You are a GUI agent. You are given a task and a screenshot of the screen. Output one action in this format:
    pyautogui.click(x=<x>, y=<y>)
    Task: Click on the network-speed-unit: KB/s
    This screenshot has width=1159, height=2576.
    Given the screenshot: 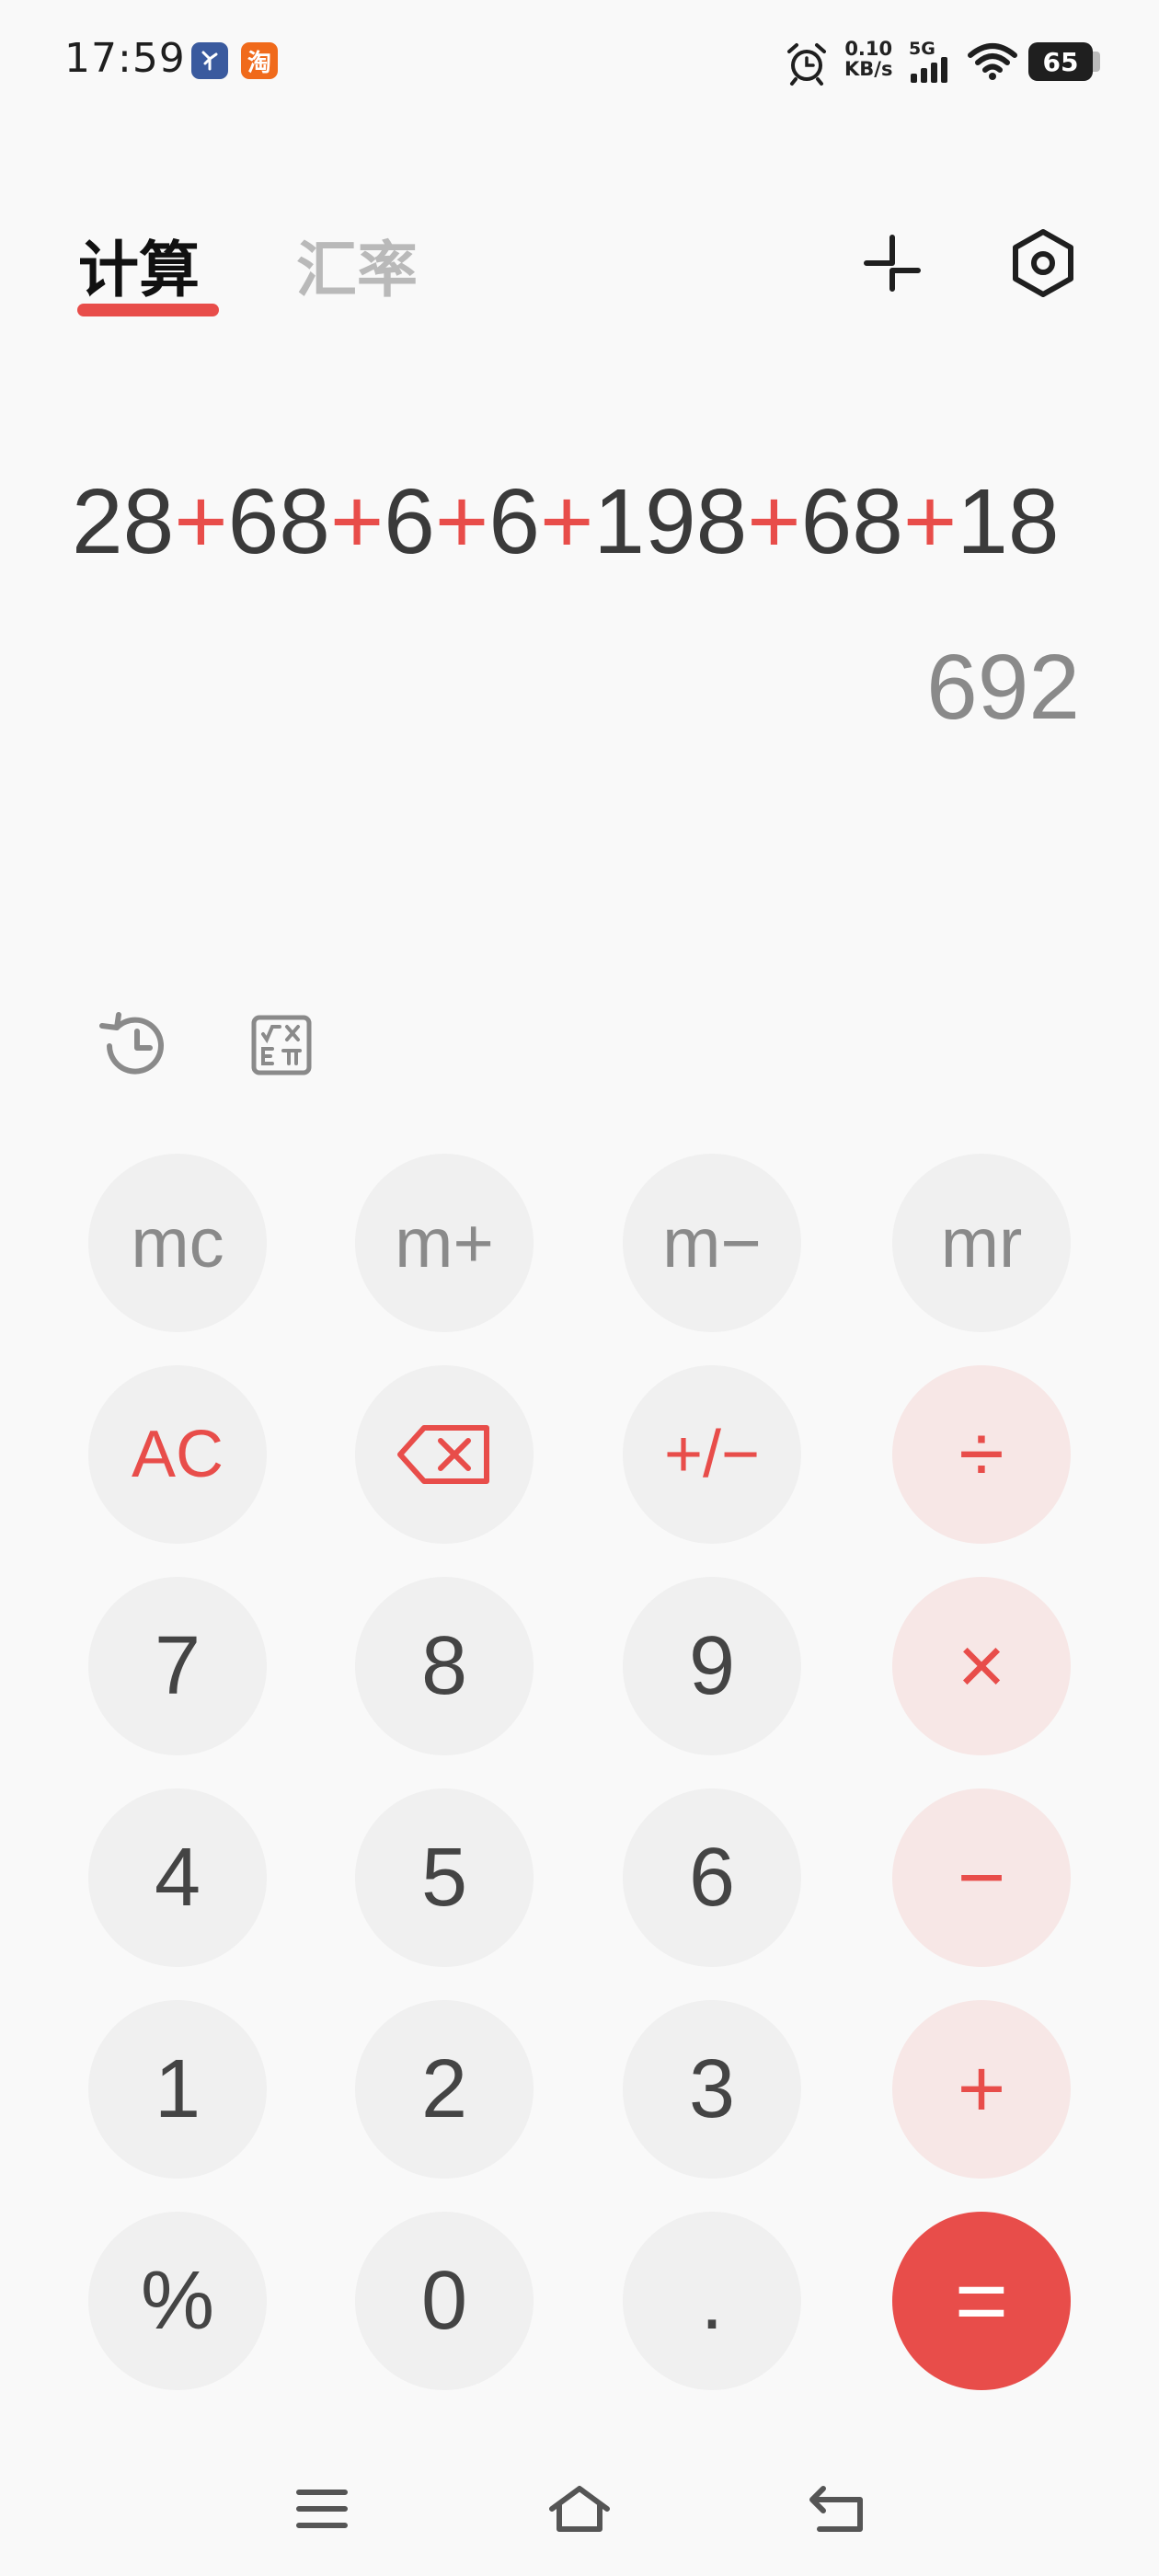 What is the action you would take?
    pyautogui.click(x=868, y=69)
    